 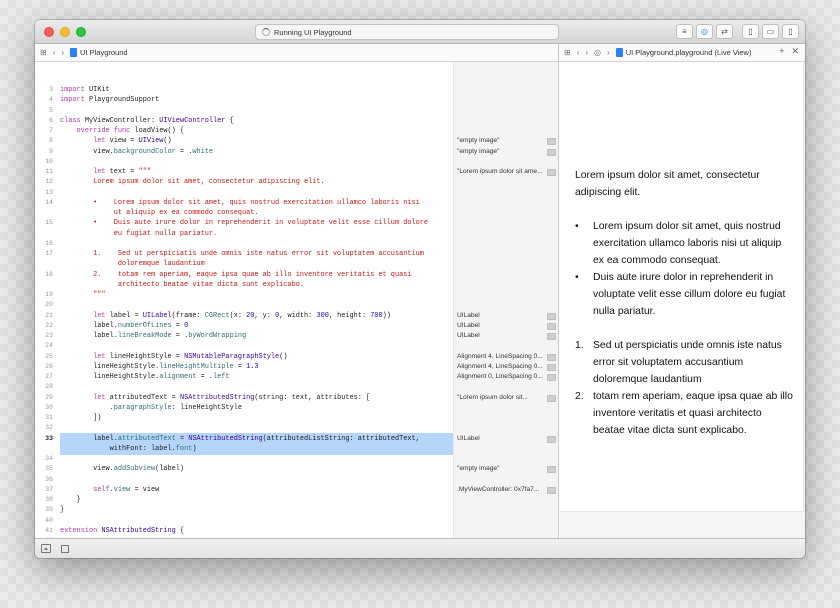 I want to click on chevron-right-icon: ›, so click(x=608, y=52).